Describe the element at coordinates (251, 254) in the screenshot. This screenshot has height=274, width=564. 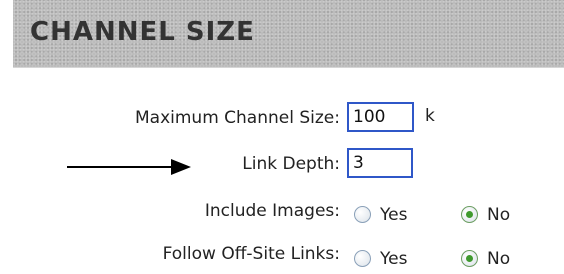
I see `follow-offsite-links-label: Follow Off-Site Links:` at that location.